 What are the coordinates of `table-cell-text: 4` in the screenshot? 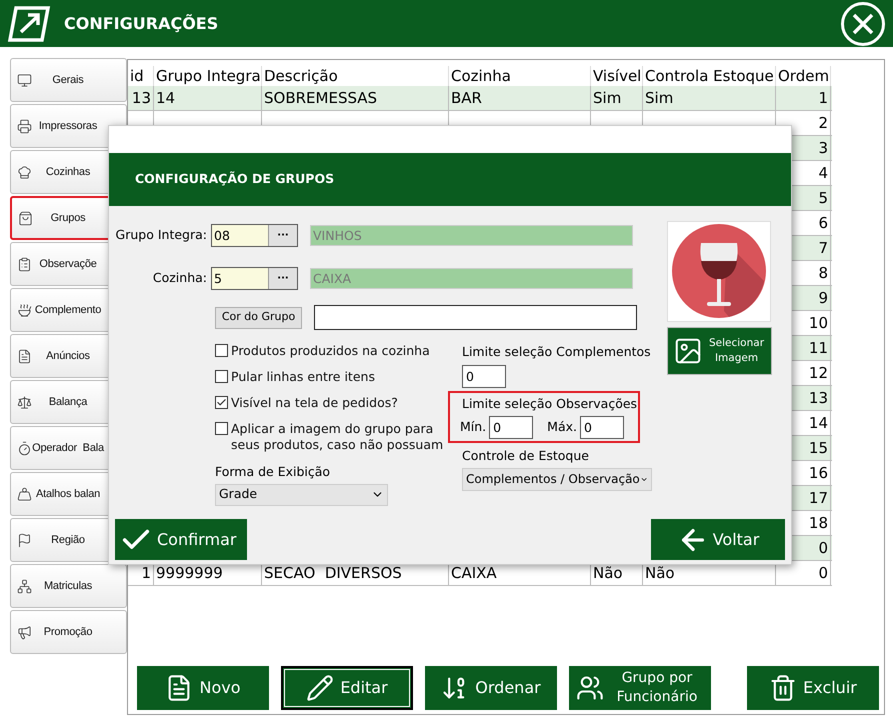 It's located at (823, 173).